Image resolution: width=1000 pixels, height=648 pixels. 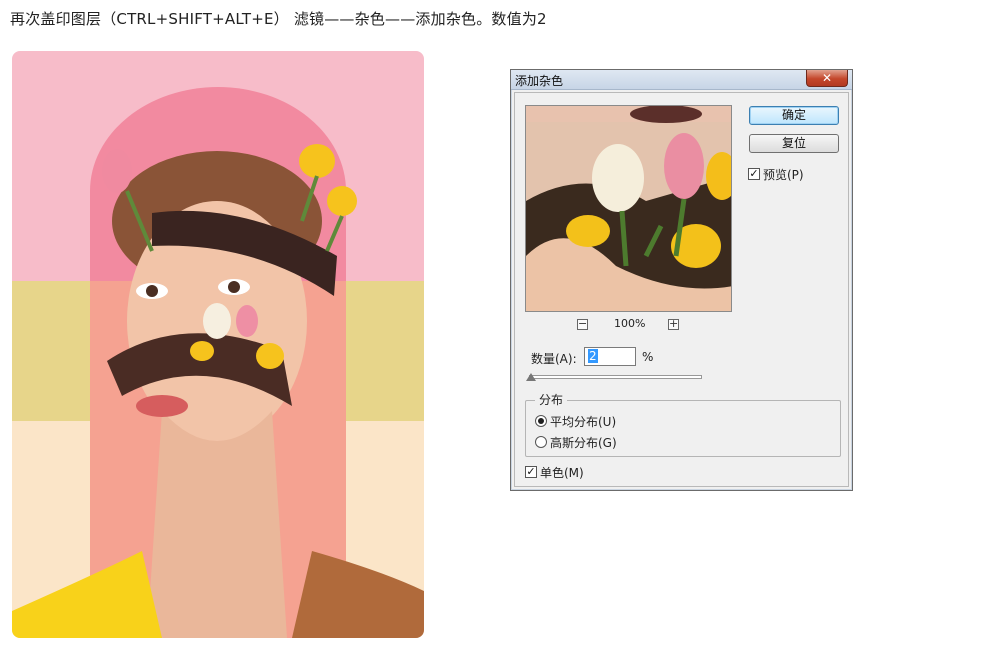 I want to click on amount-value: 2, so click(x=593, y=356).